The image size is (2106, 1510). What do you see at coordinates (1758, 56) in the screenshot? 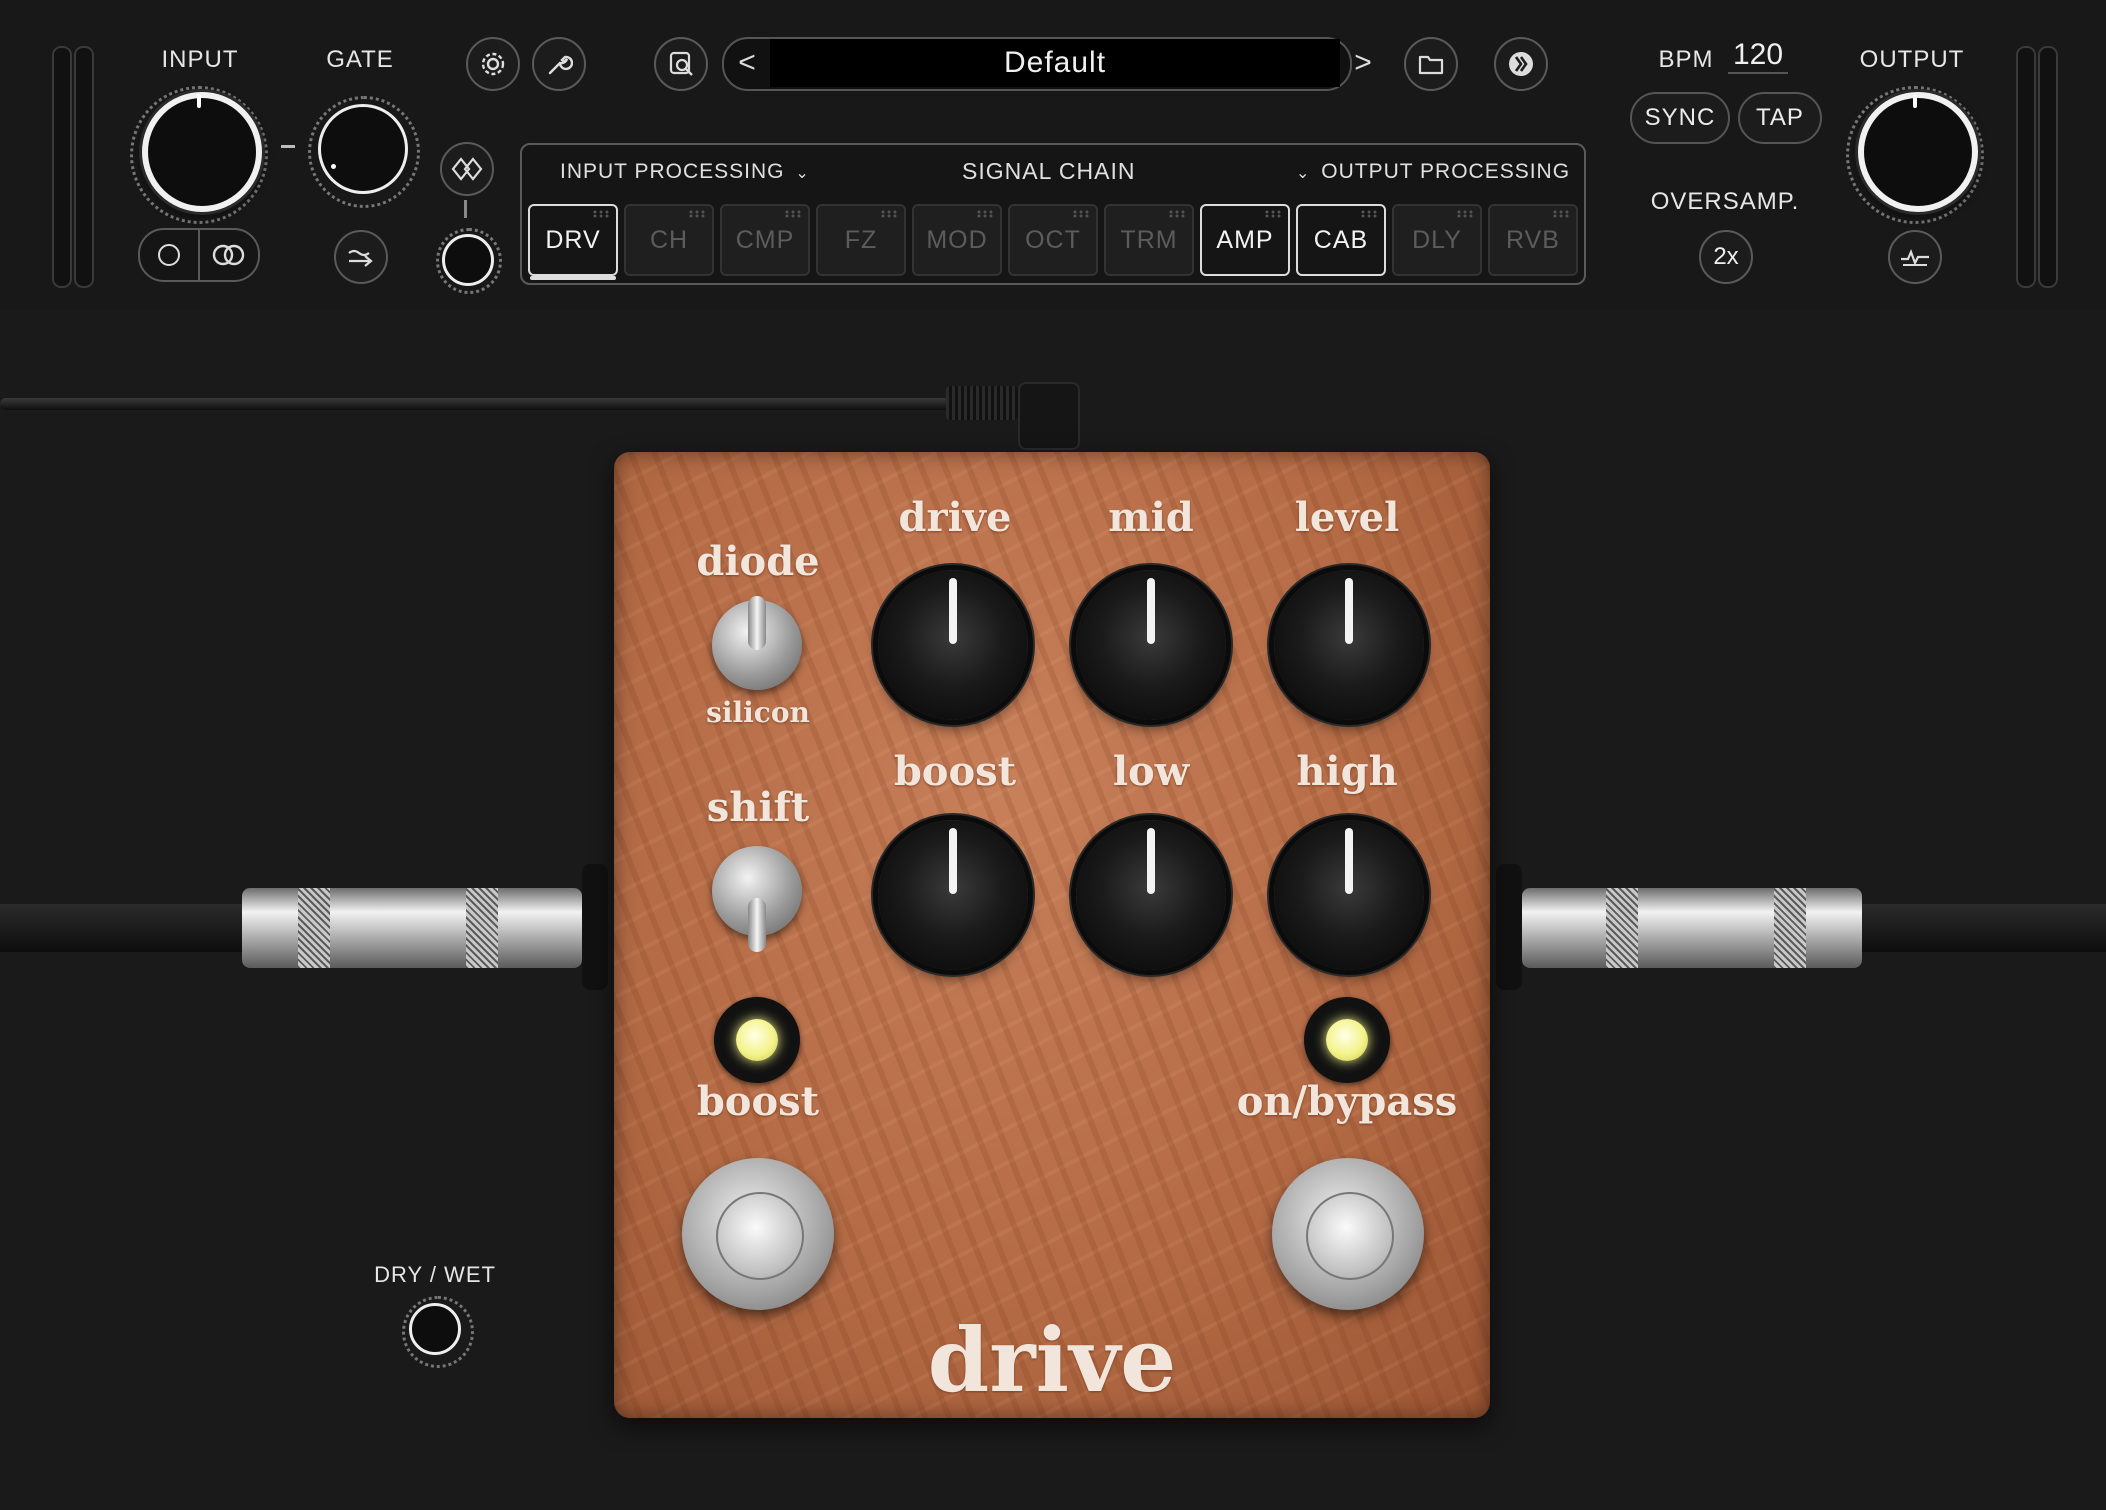
I see `bpm-value: 120` at bounding box center [1758, 56].